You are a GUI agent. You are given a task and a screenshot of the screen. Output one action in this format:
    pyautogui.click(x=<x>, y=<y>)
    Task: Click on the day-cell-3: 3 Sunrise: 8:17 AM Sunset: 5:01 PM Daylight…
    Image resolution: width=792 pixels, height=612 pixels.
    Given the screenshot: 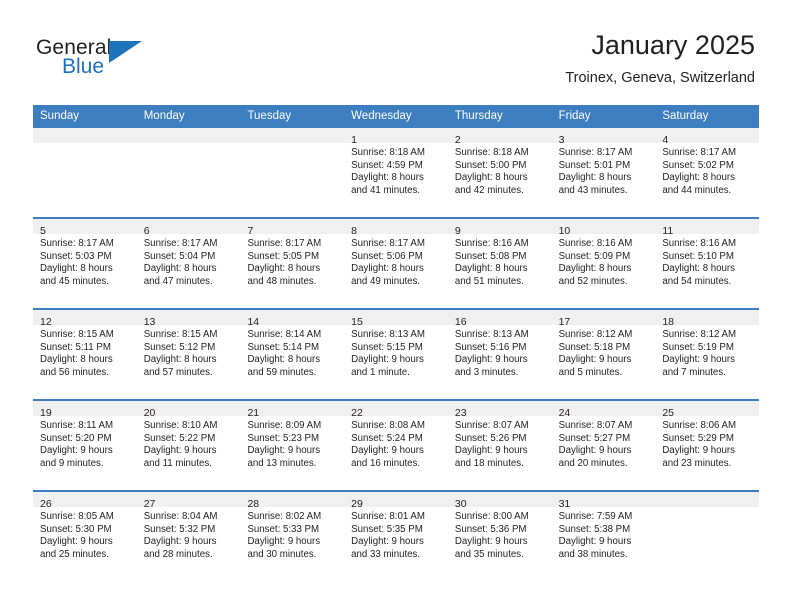 What is the action you would take?
    pyautogui.click(x=603, y=172)
    